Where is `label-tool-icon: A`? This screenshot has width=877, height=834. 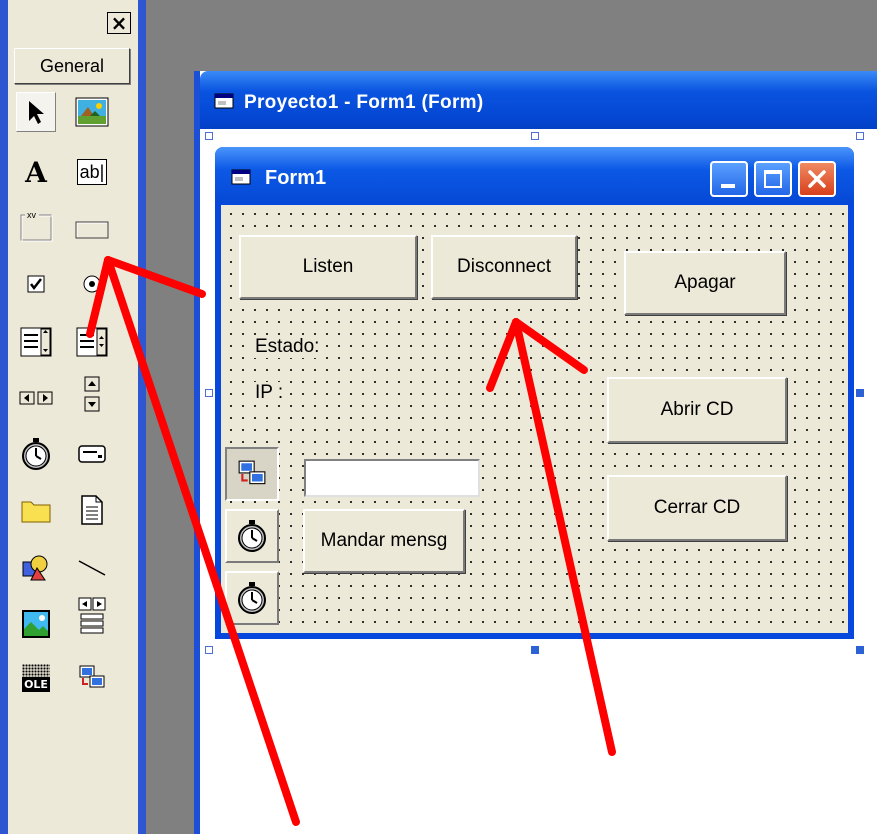 label-tool-icon: A is located at coordinates (36, 172).